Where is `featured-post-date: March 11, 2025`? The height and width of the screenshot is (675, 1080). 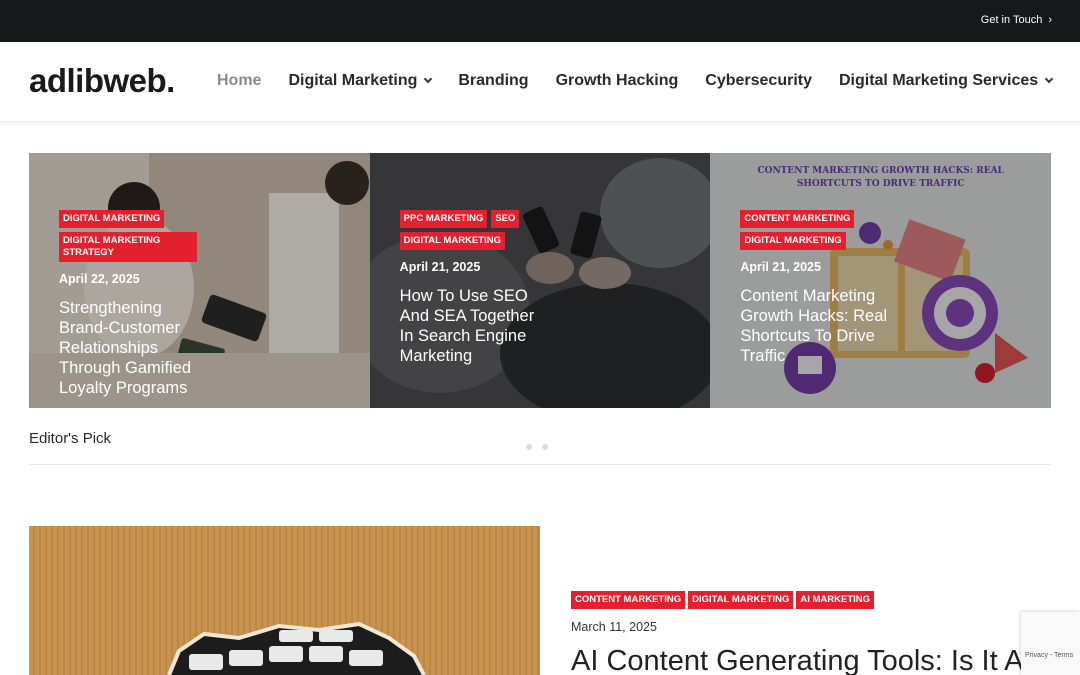 featured-post-date: March 11, 2025 is located at coordinates (614, 627).